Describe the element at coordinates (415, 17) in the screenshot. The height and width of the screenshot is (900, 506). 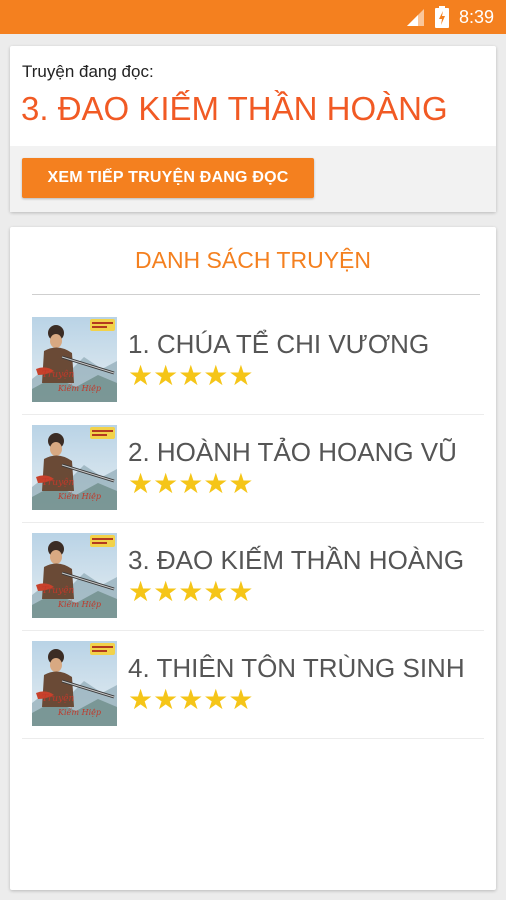
I see `signal-icon` at that location.